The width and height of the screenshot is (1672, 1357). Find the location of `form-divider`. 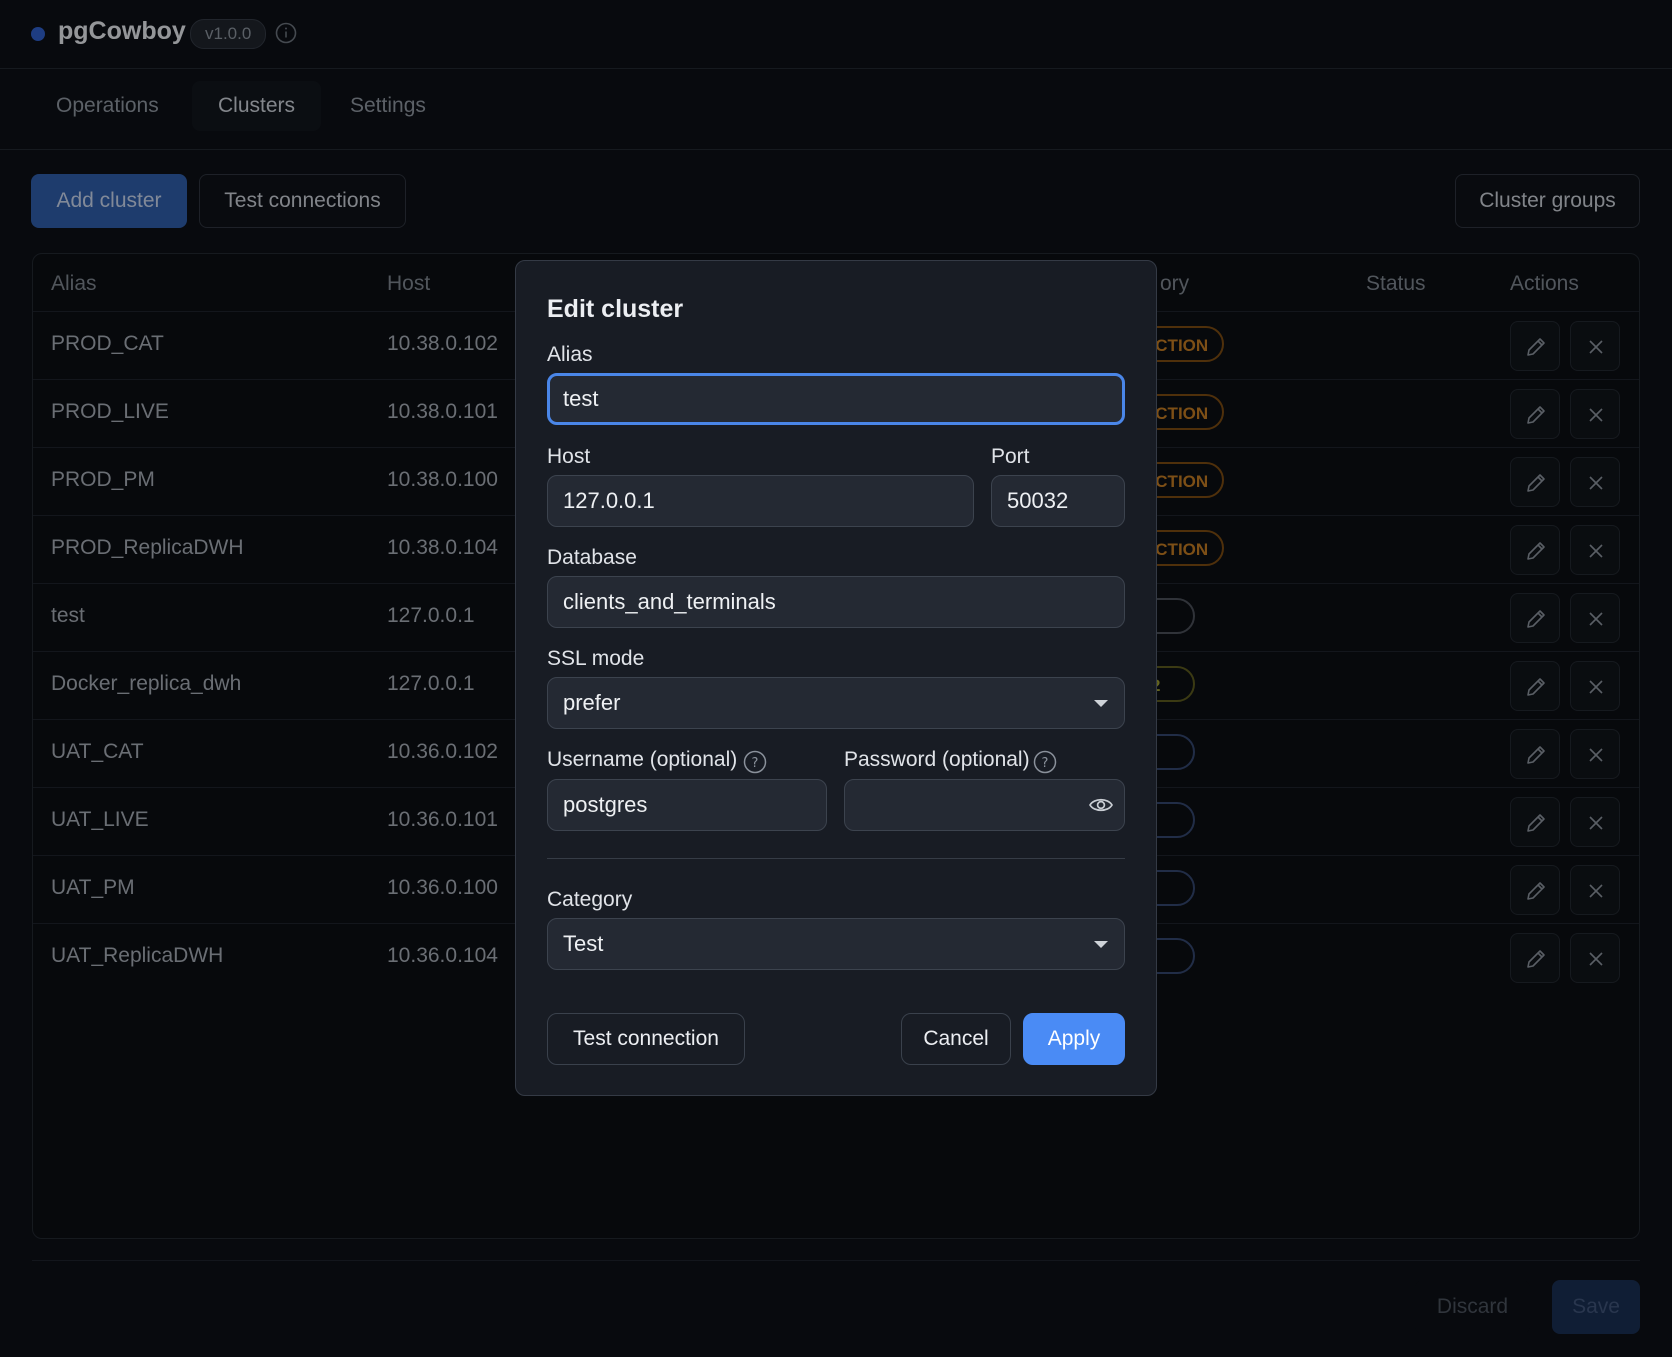

form-divider is located at coordinates (836, 858).